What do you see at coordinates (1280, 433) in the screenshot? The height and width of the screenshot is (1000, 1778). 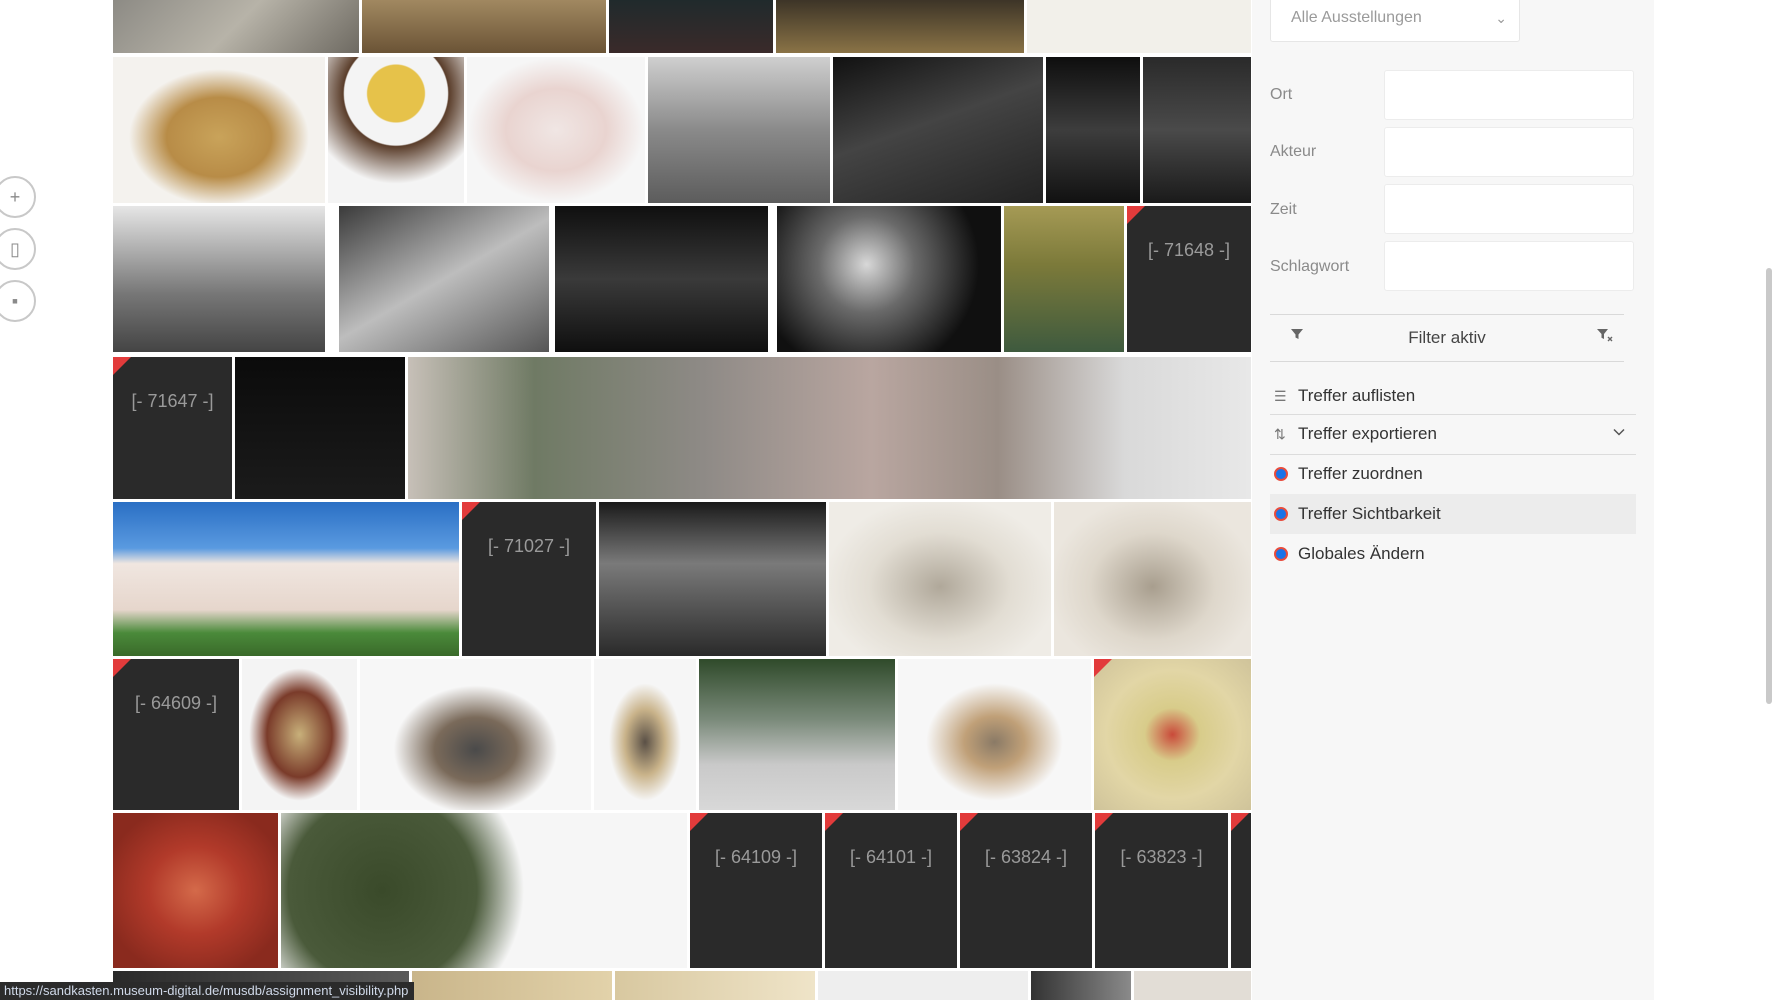 I see `sort-arrows-icon: ⇅` at bounding box center [1280, 433].